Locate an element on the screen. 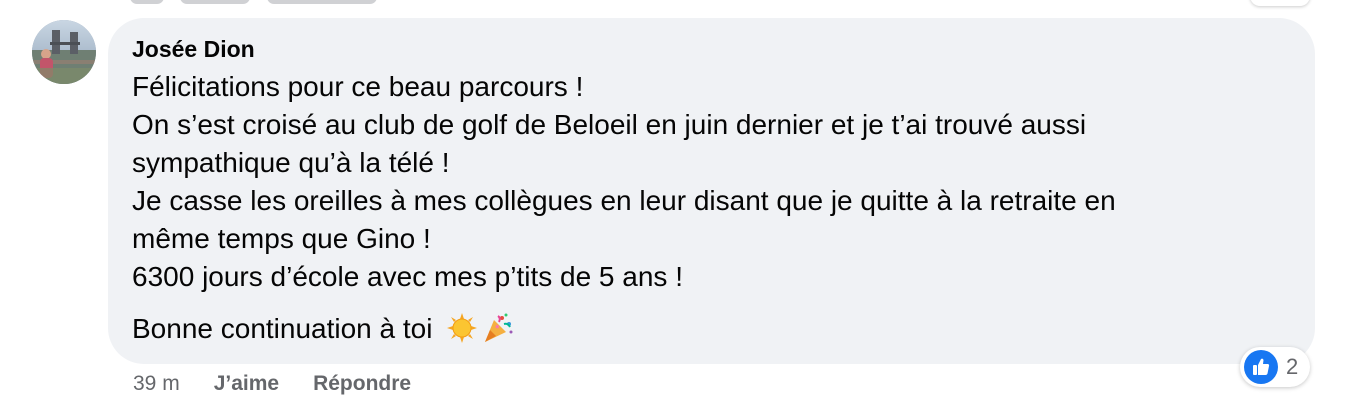 Image resolution: width=1356 pixels, height=408 pixels. like-button: J’aime is located at coordinates (246, 384).